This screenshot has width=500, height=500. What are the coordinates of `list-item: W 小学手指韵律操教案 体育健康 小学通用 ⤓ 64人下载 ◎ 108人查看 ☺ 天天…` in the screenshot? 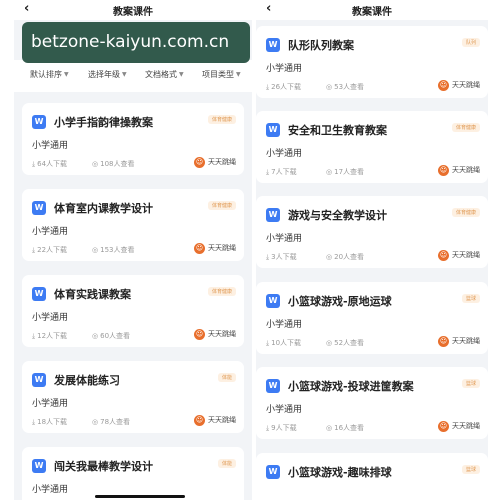 It's located at (133, 139).